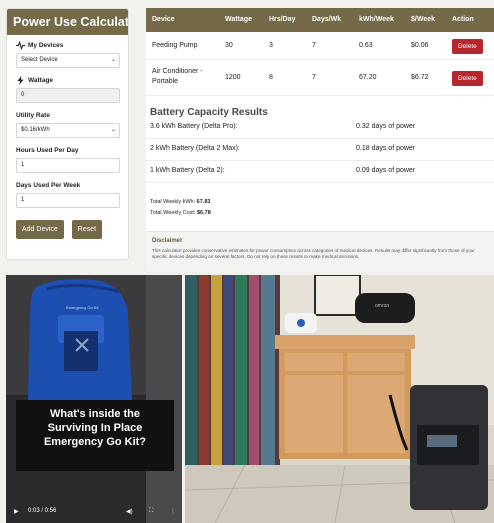 The height and width of the screenshot is (523, 494). What do you see at coordinates (173, 511) in the screenshot?
I see `more-icon: ⋮` at bounding box center [173, 511].